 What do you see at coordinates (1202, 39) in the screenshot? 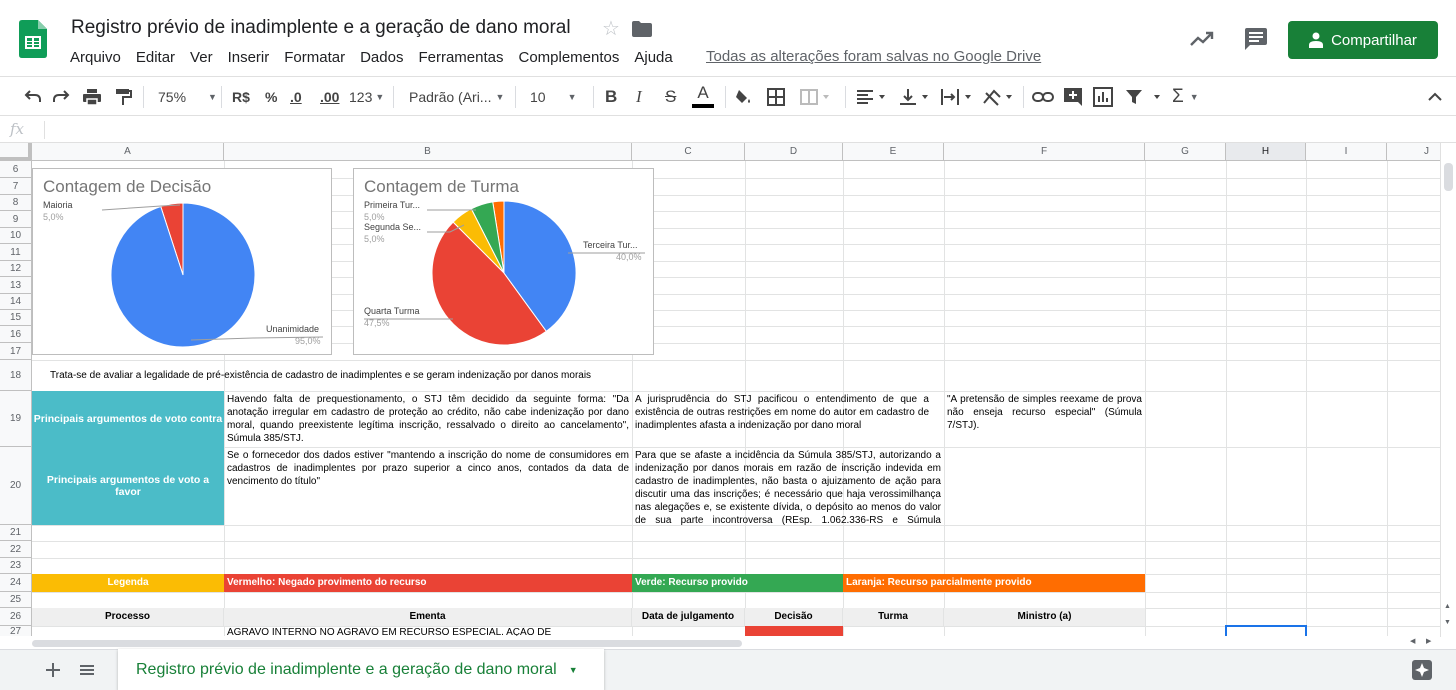
I see `activity-trend-icon` at bounding box center [1202, 39].